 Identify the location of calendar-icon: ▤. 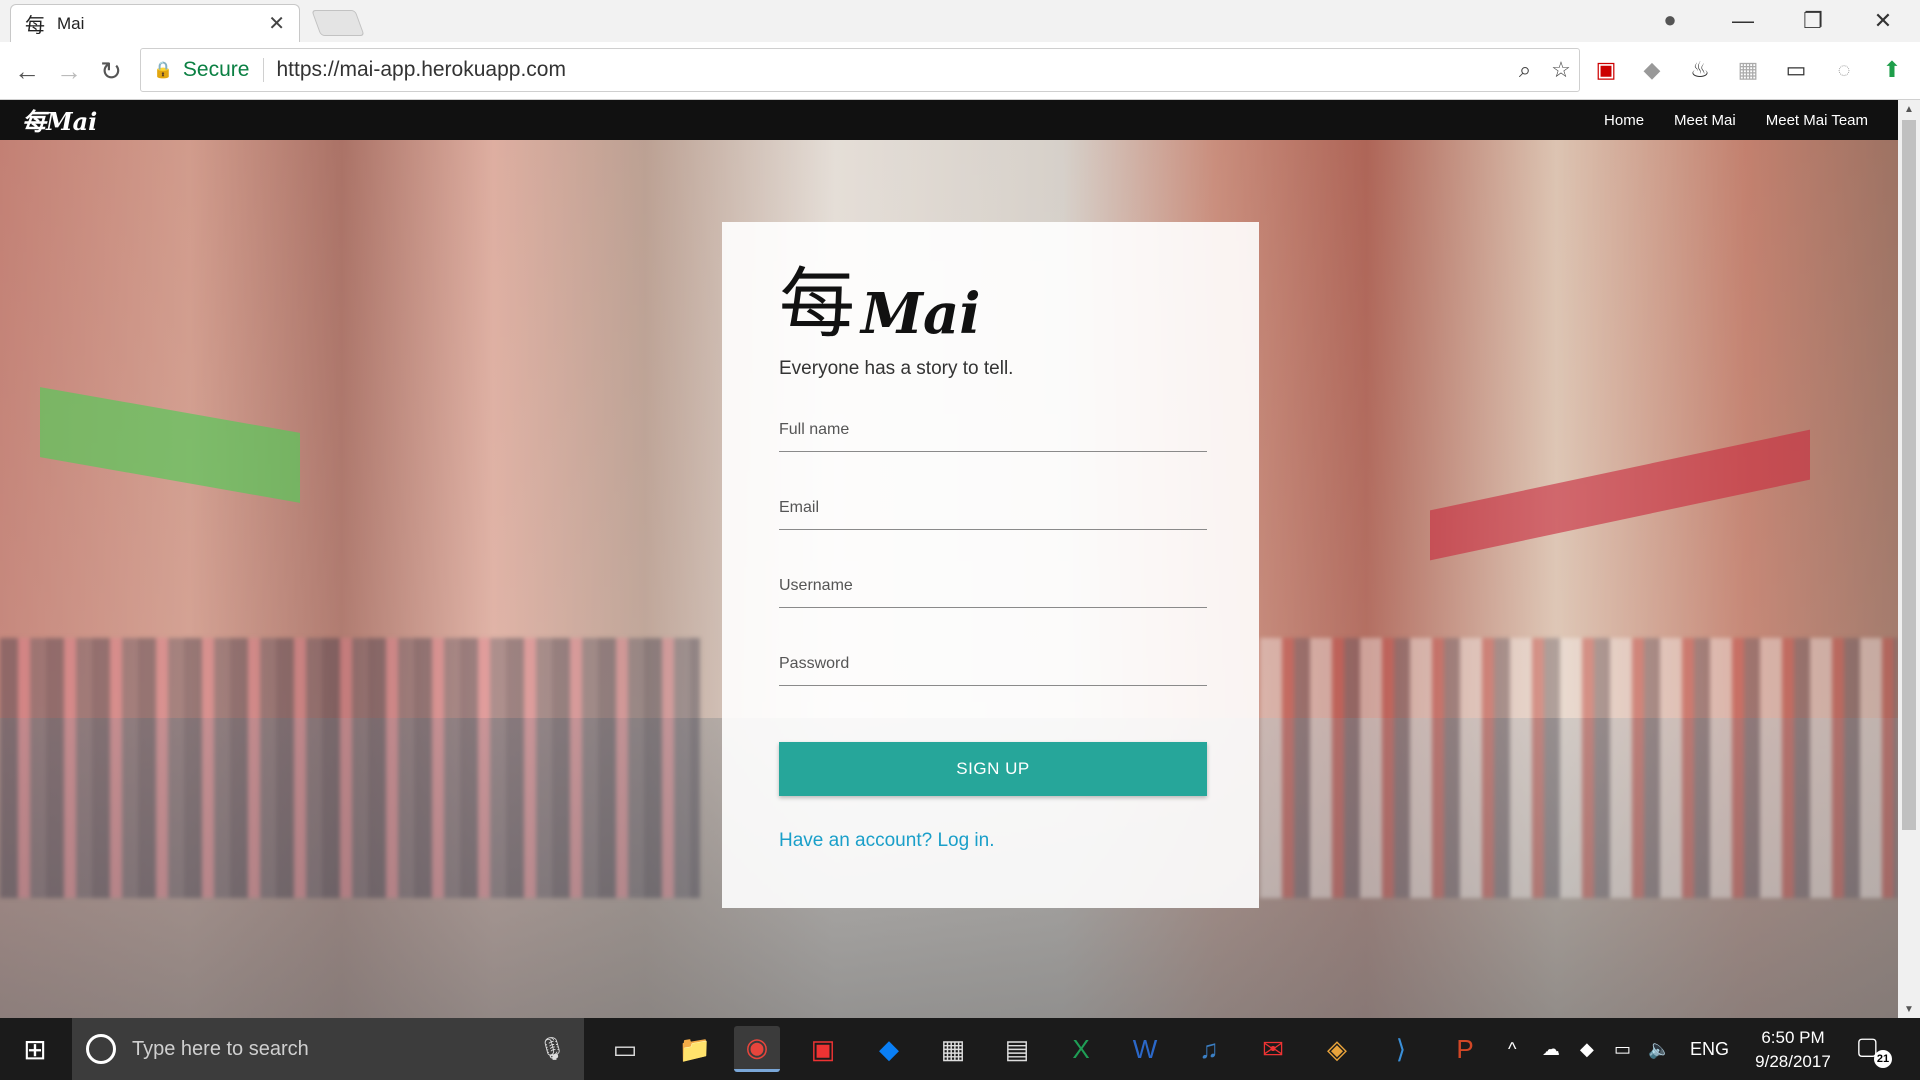
(1017, 1049).